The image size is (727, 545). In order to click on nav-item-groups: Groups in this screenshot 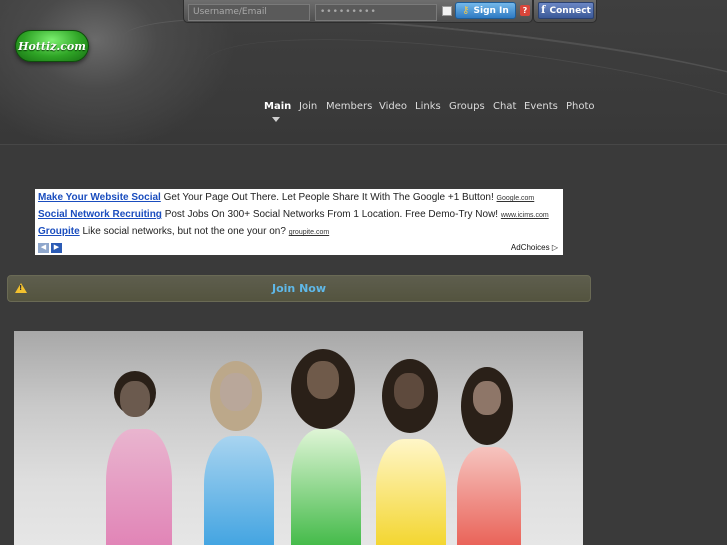, I will do `click(467, 106)`.